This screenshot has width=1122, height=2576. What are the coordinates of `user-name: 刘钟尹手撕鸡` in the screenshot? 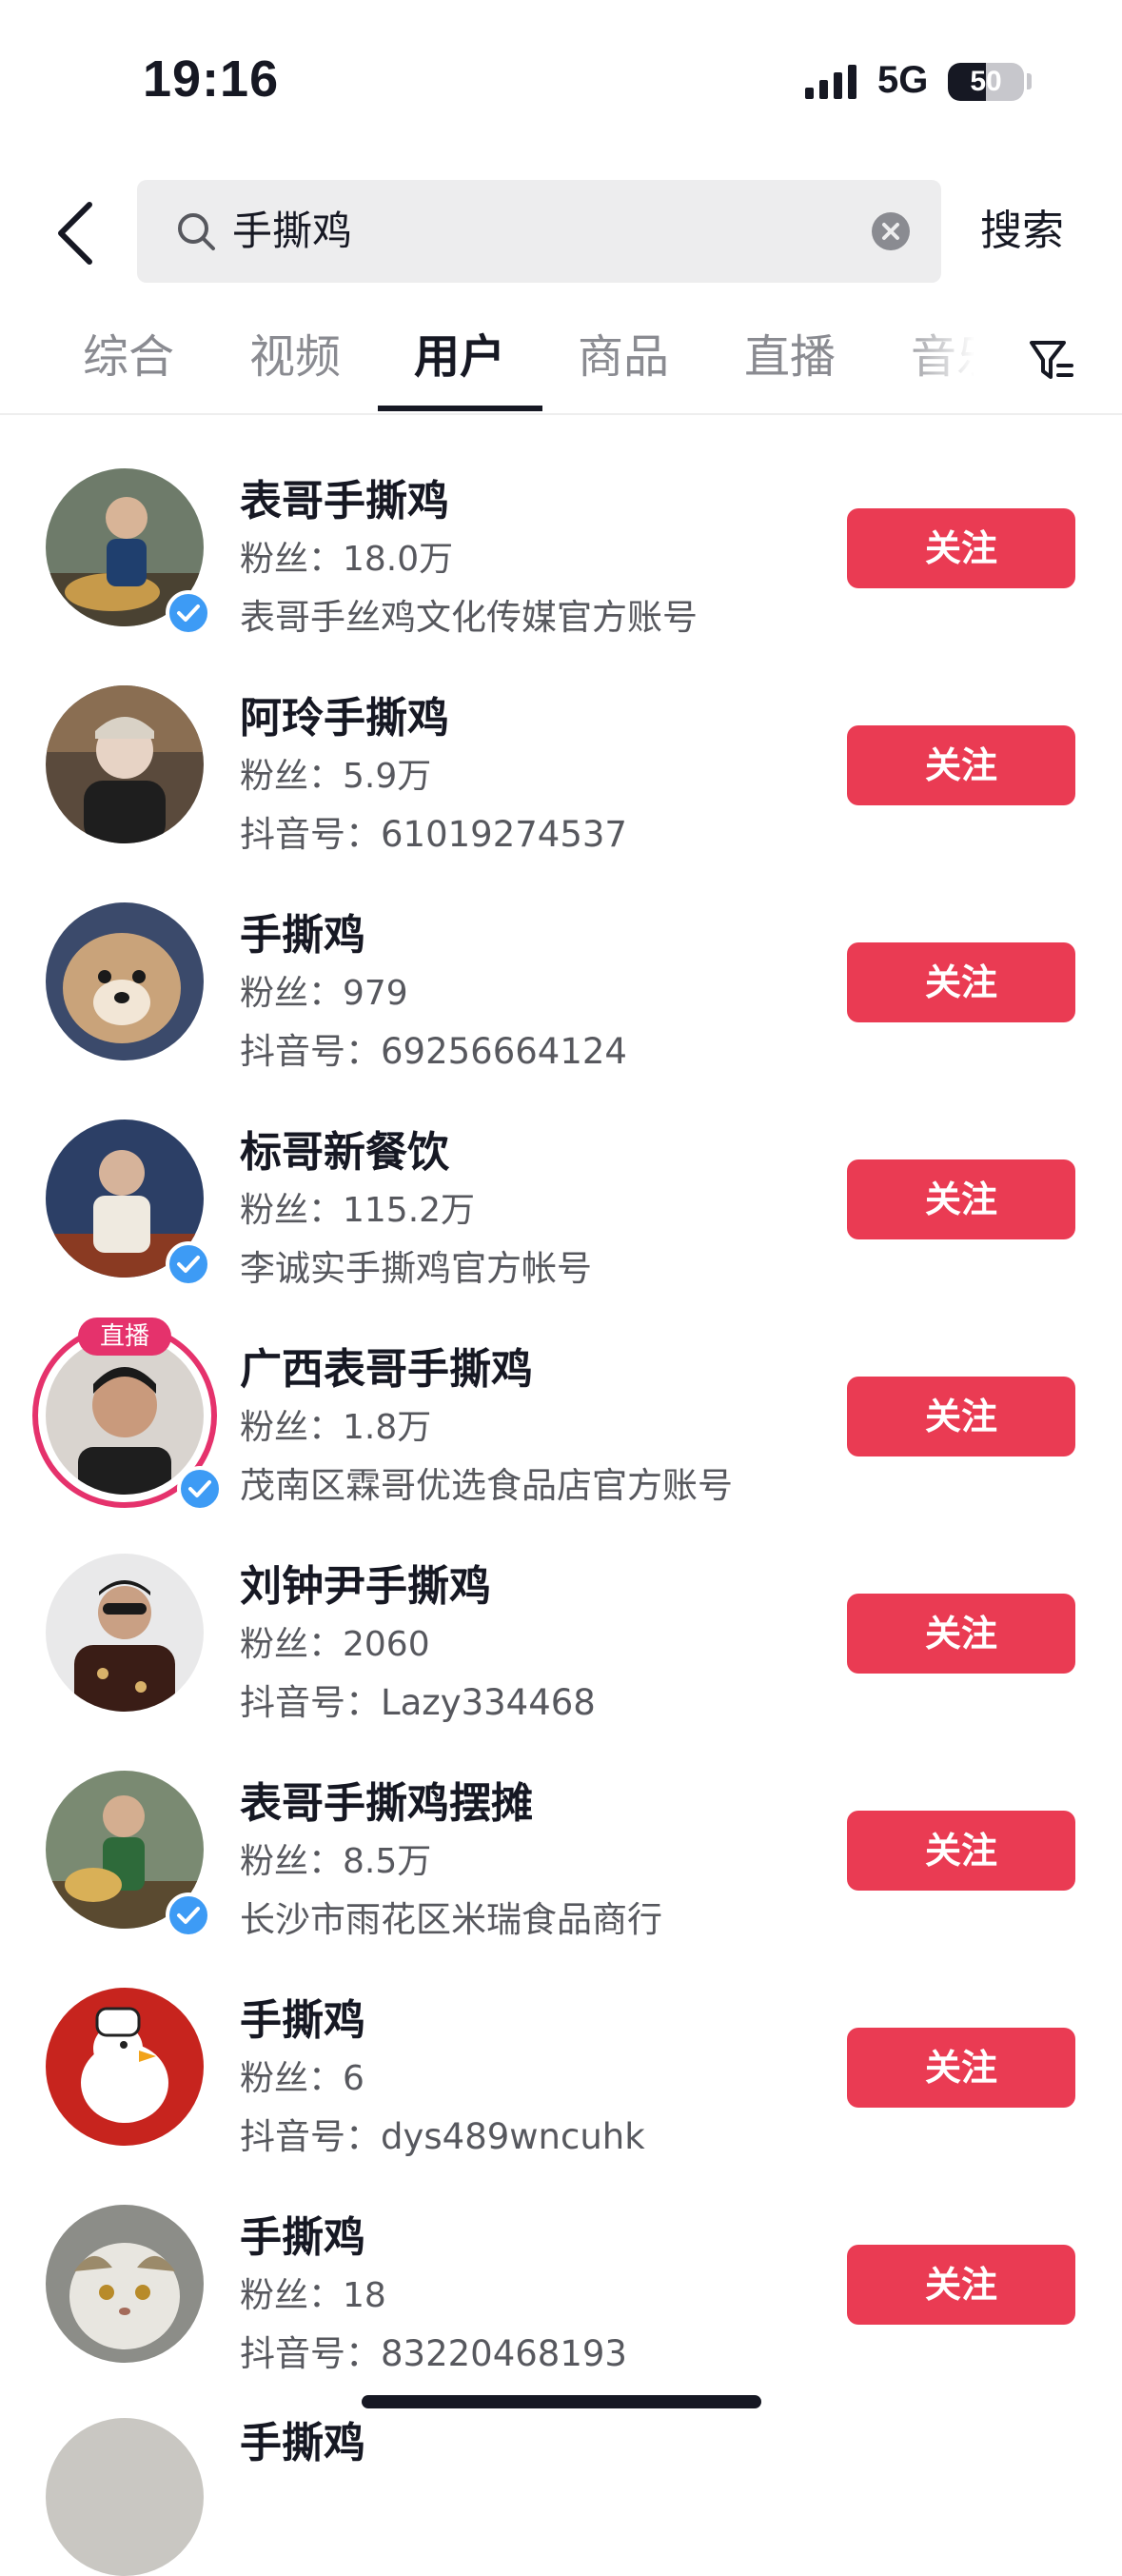 It's located at (365, 1582).